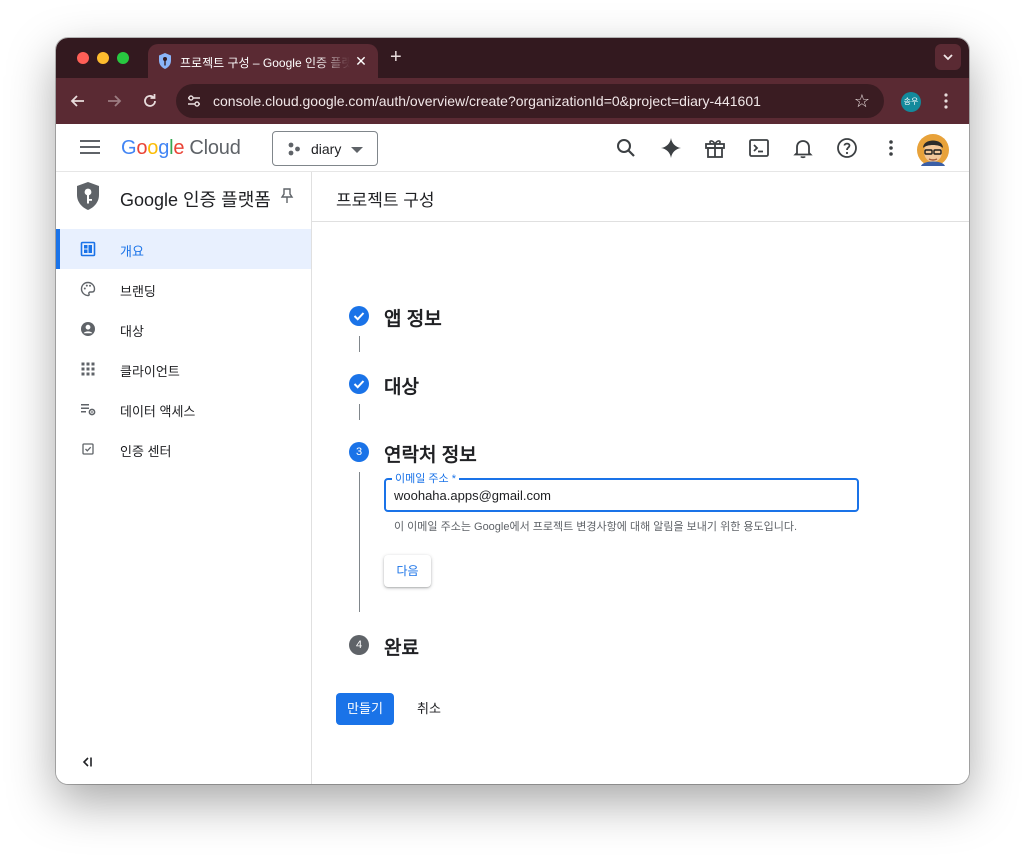  I want to click on dashboard-icon, so click(88, 249).